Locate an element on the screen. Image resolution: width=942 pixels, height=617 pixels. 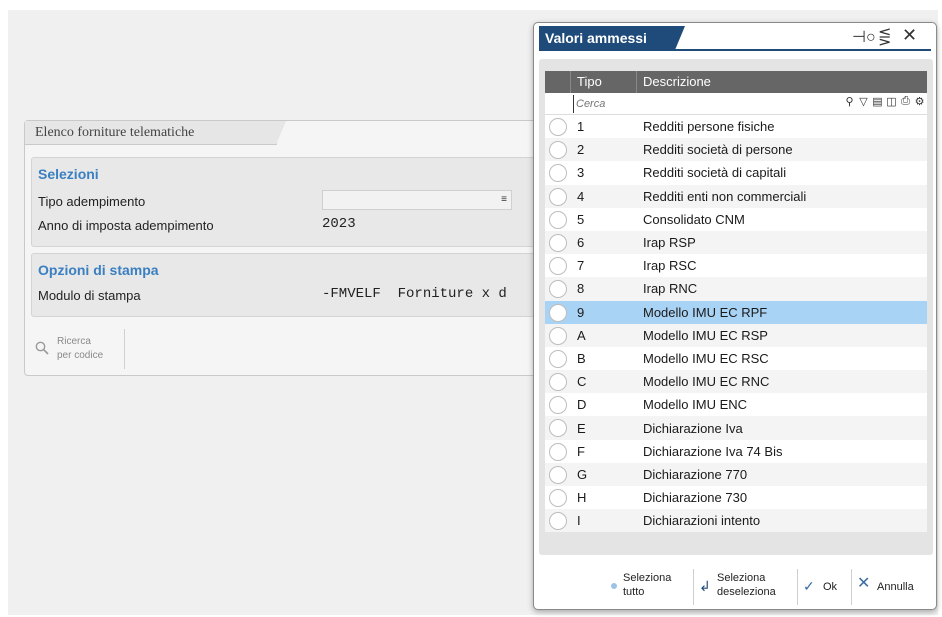
return-arrow-icon: ↲ is located at coordinates (705, 586).